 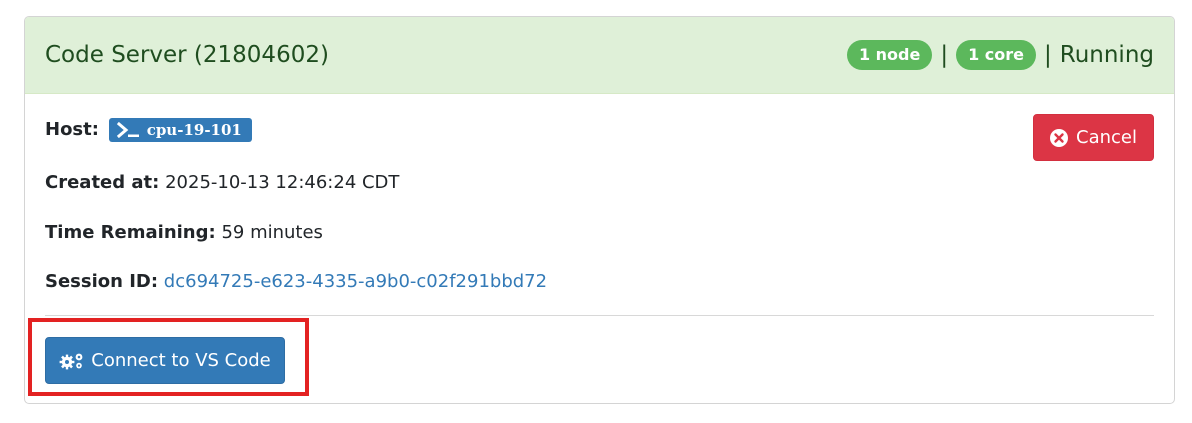 What do you see at coordinates (72, 129) in the screenshot?
I see `host-label: Host:` at bounding box center [72, 129].